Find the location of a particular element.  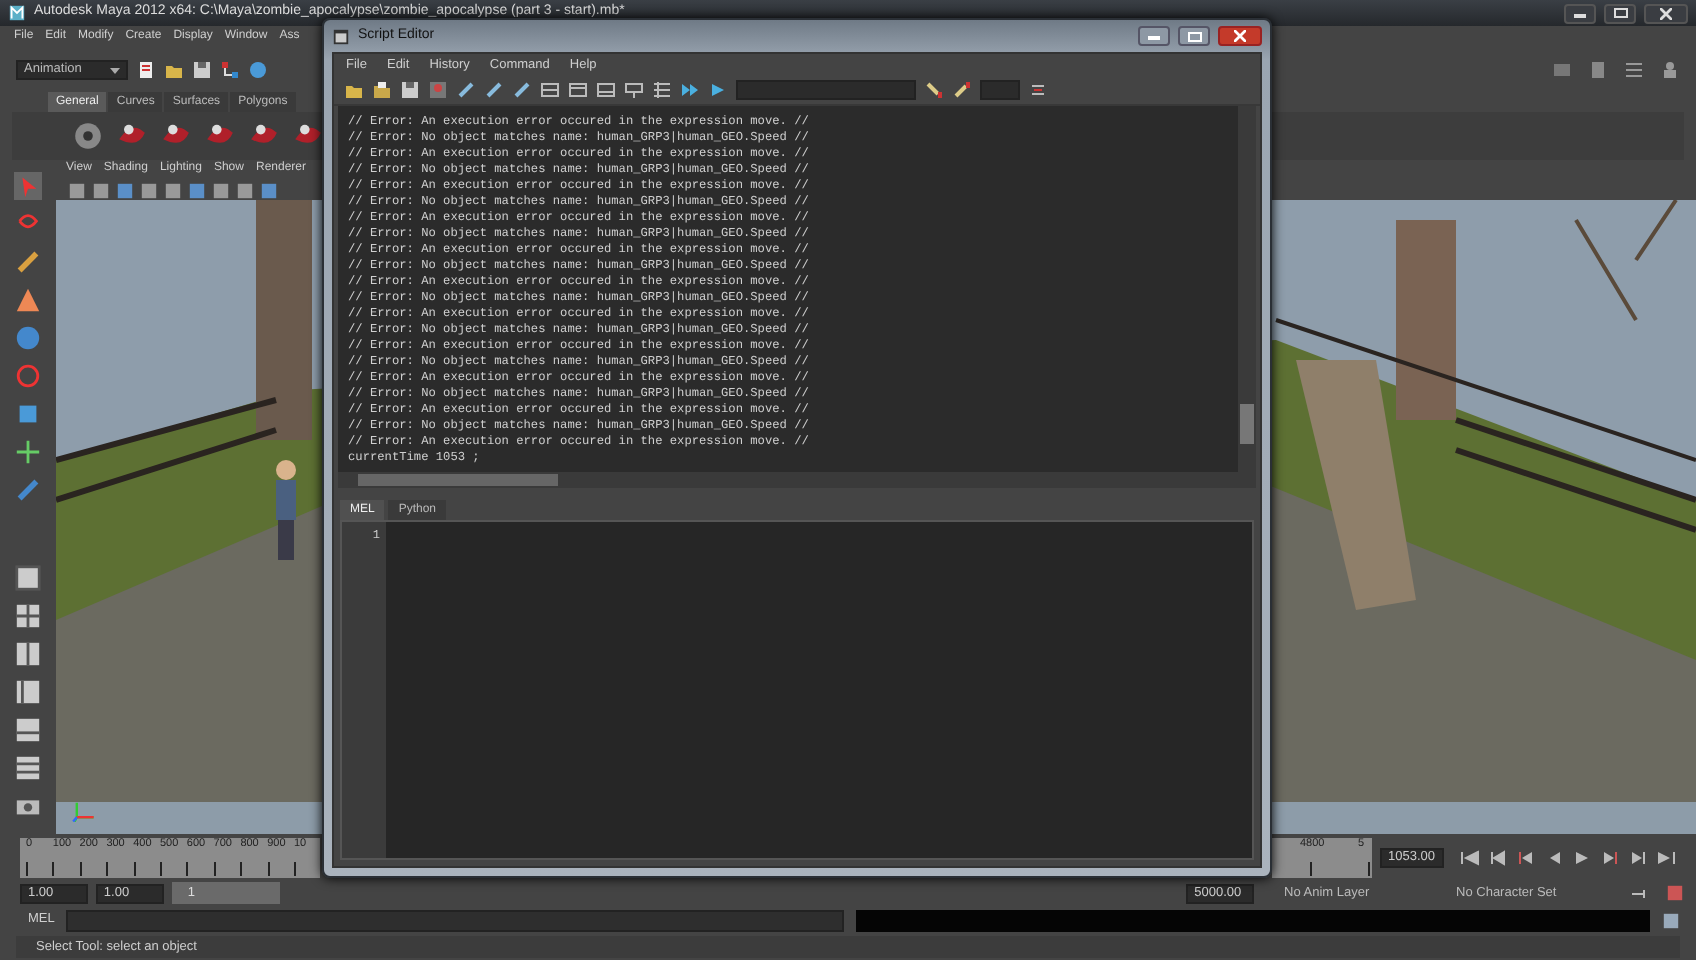

skip-to-end-icon is located at coordinates (1666, 857).